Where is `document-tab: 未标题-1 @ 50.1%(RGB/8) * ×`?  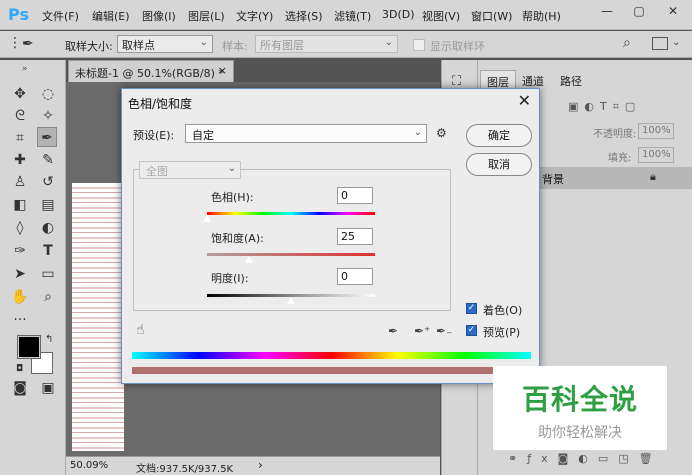
document-tab: 未标题-1 @ 50.1%(RGB/8) * × is located at coordinates (151, 71).